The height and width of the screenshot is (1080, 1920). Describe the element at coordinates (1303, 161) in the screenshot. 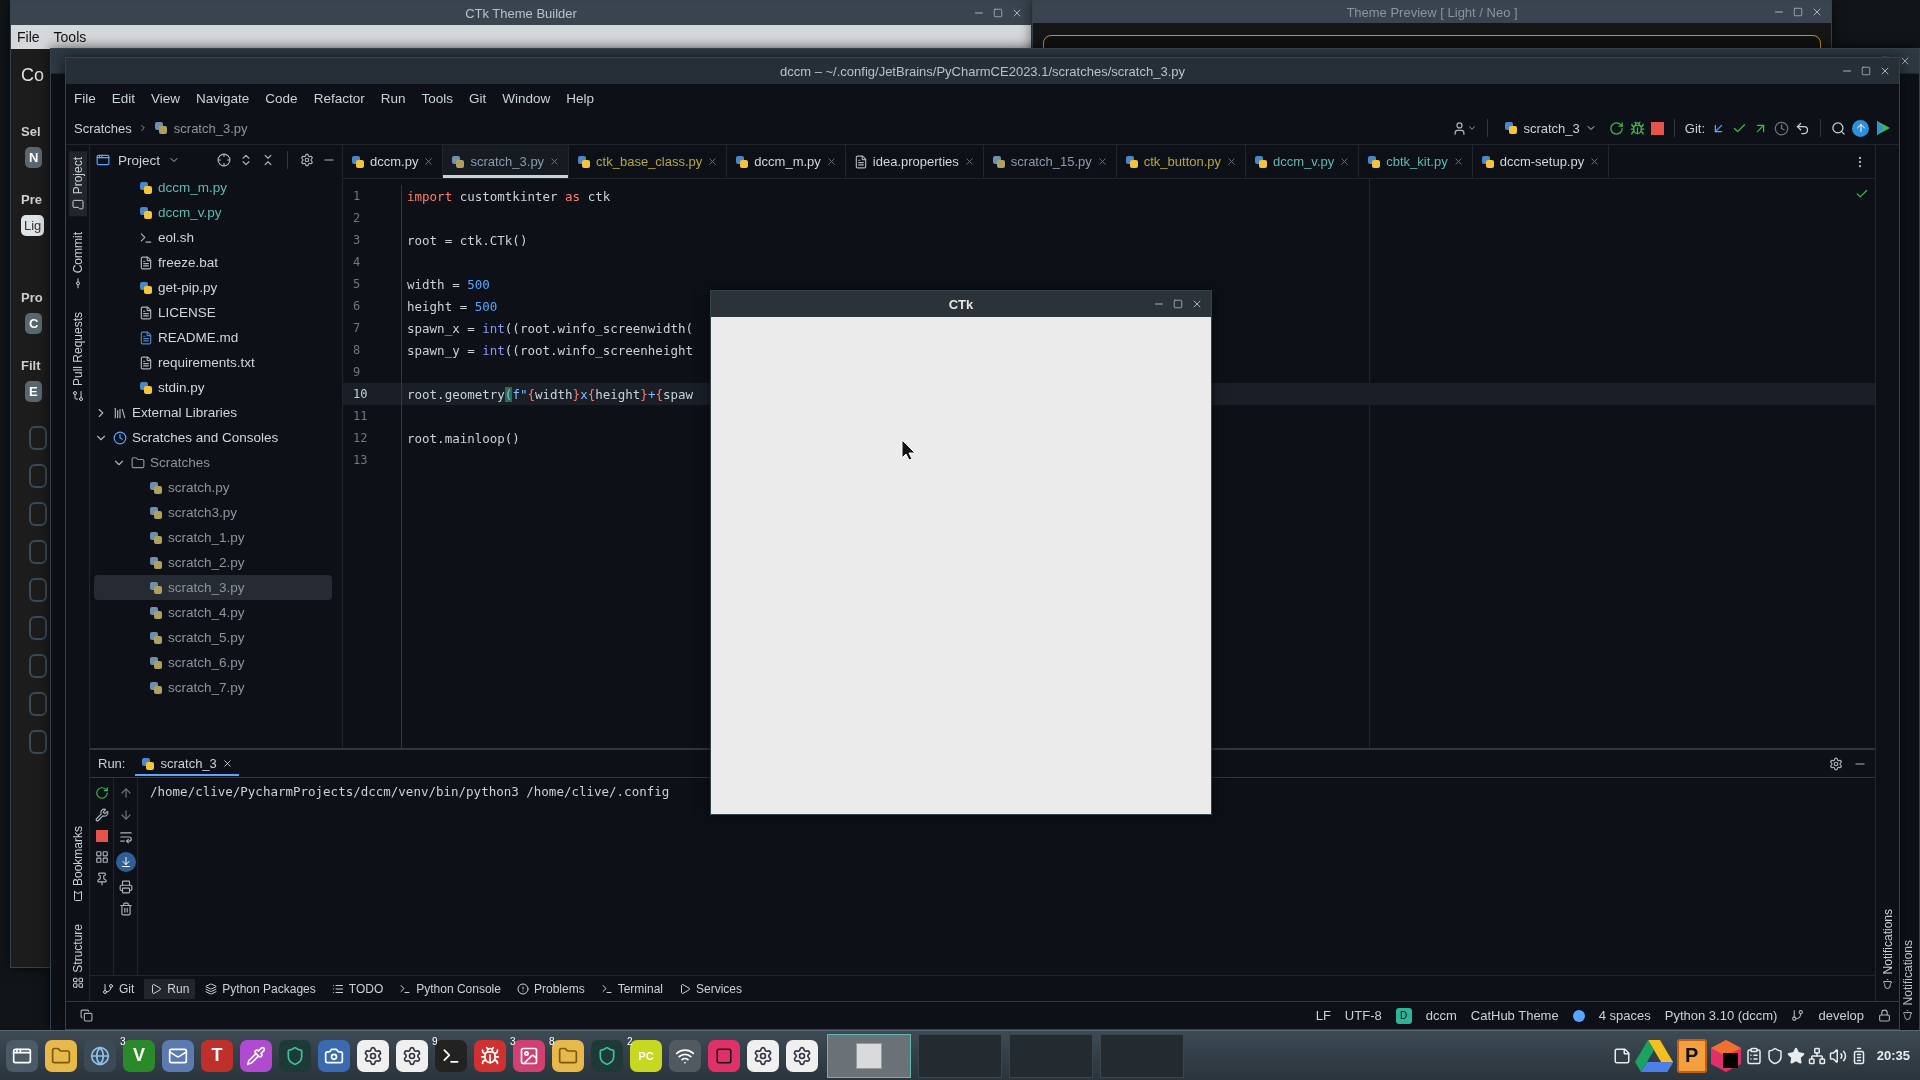

I see `editor-tab: dccm_v.py` at that location.